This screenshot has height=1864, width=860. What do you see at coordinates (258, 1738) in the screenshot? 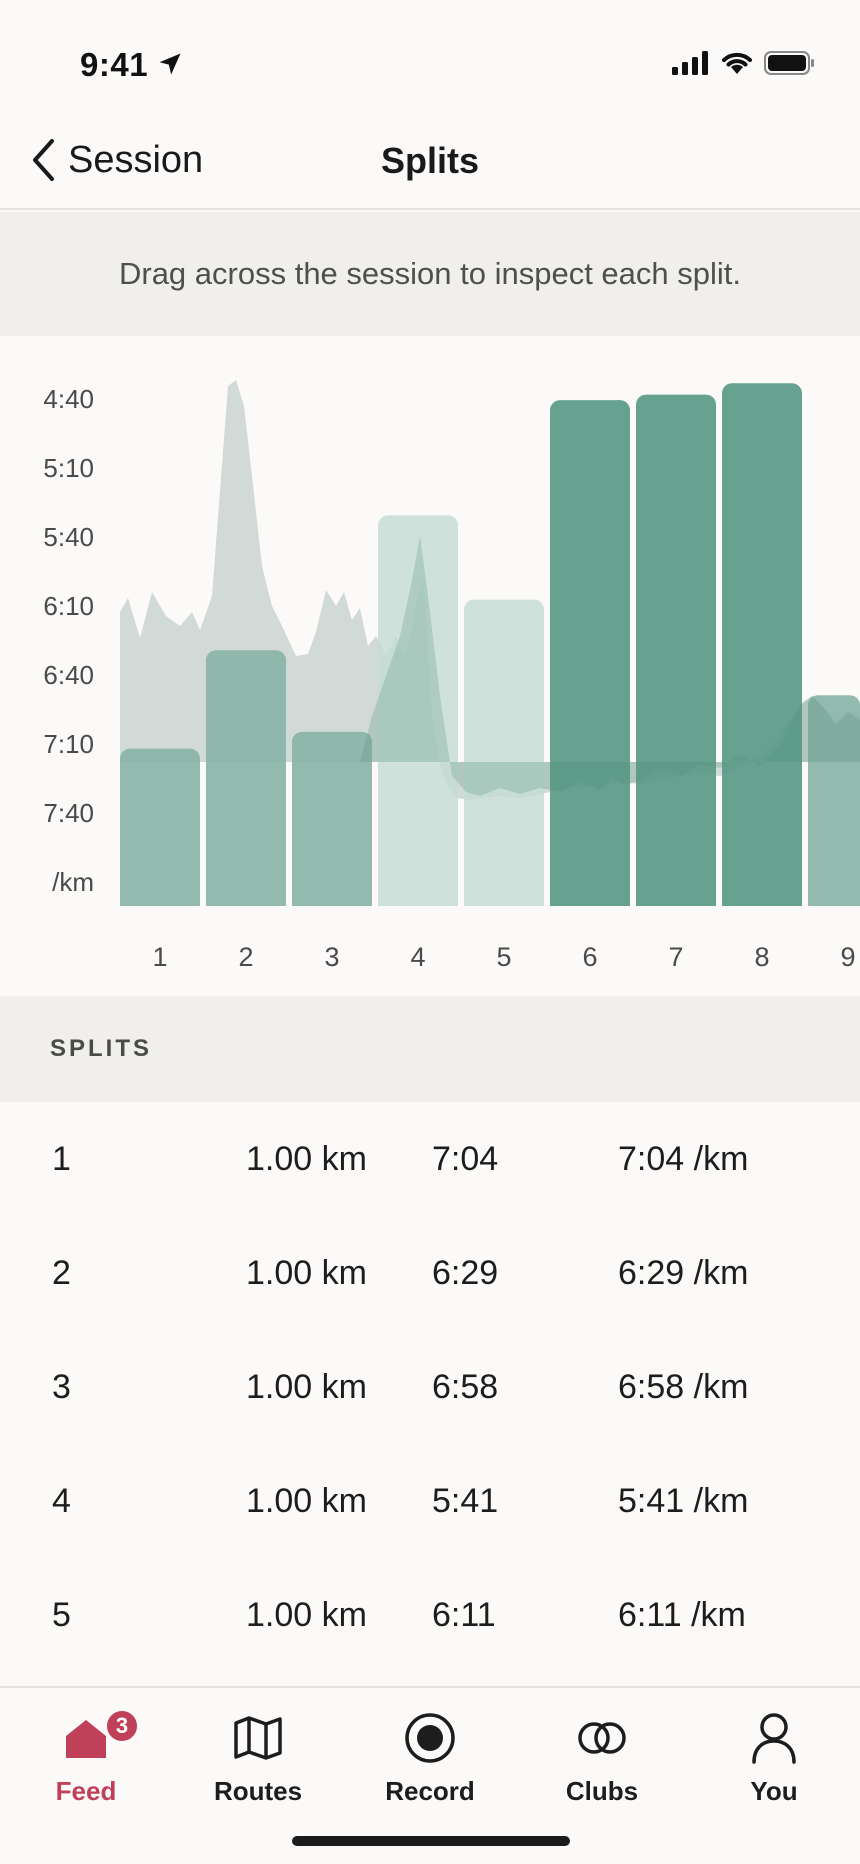
I see `map-icon` at bounding box center [258, 1738].